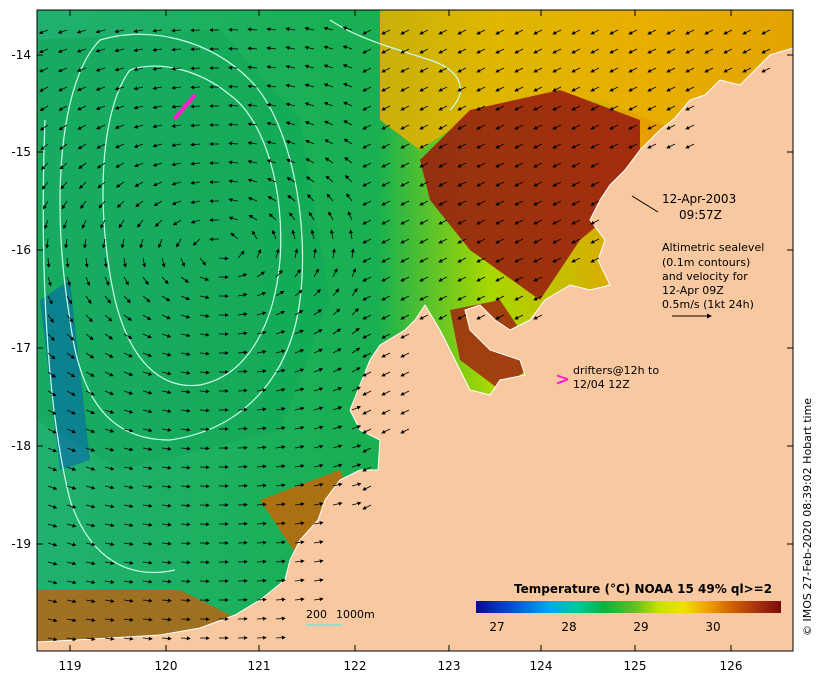 The image size is (820, 680). Describe the element at coordinates (693, 290) in the screenshot. I see `altimetry-line-4: 12-Apr 09Z` at that location.